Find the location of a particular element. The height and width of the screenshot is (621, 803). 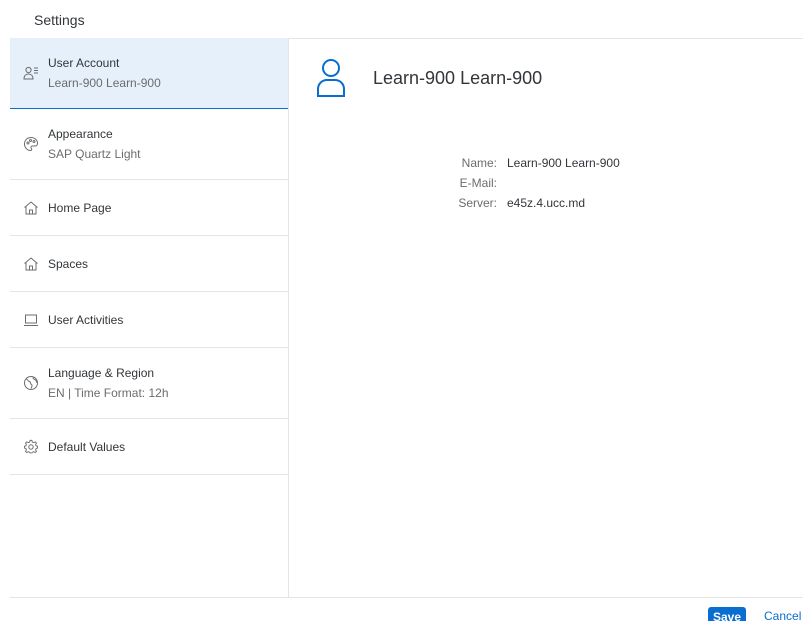

email-row: E-Mail: is located at coordinates (529, 184).